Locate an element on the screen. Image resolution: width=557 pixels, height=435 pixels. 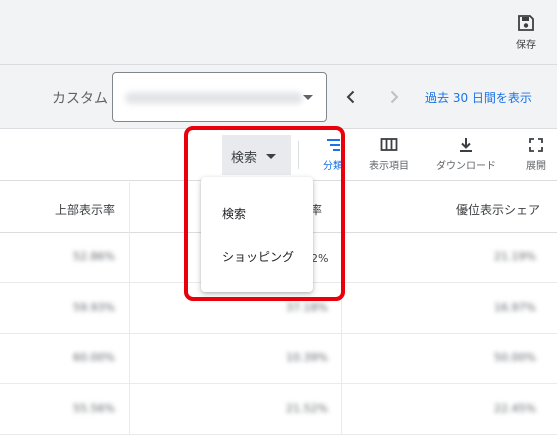
table-row: 60.00% 10.39% 50.00% is located at coordinates (278, 359).